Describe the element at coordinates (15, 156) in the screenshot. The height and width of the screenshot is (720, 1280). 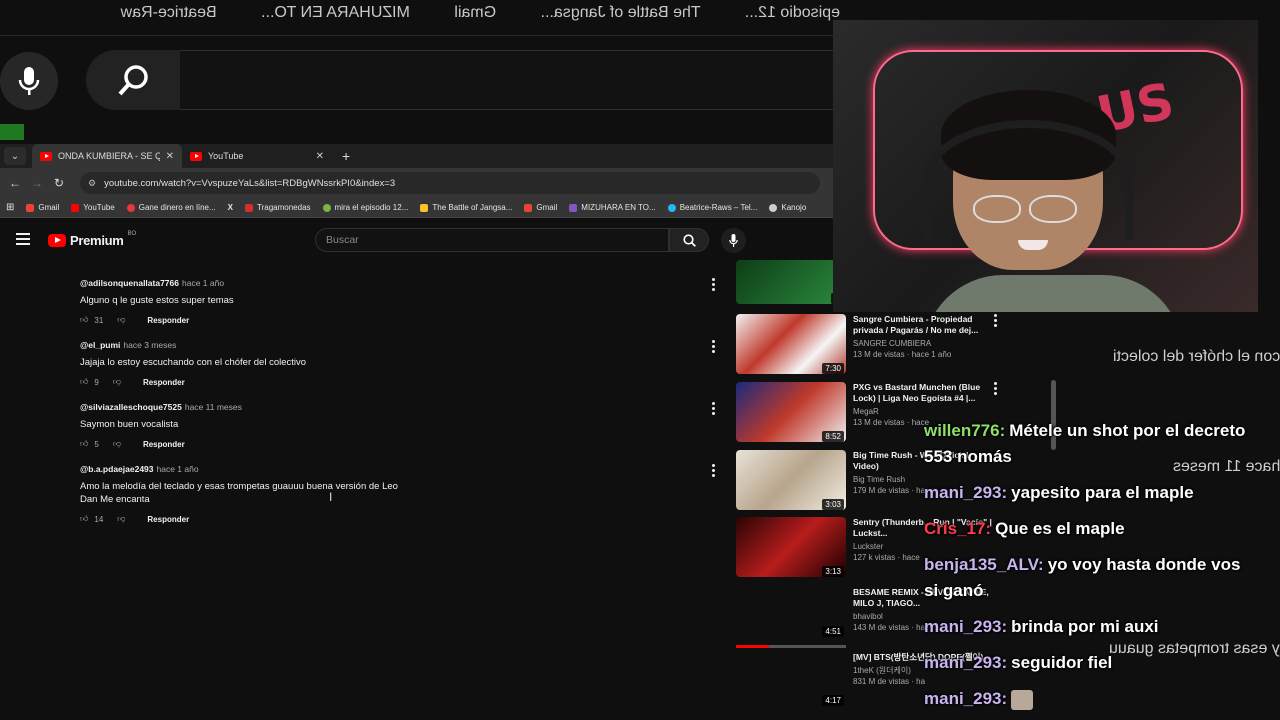
I see `tab-search-button: ⌄` at that location.